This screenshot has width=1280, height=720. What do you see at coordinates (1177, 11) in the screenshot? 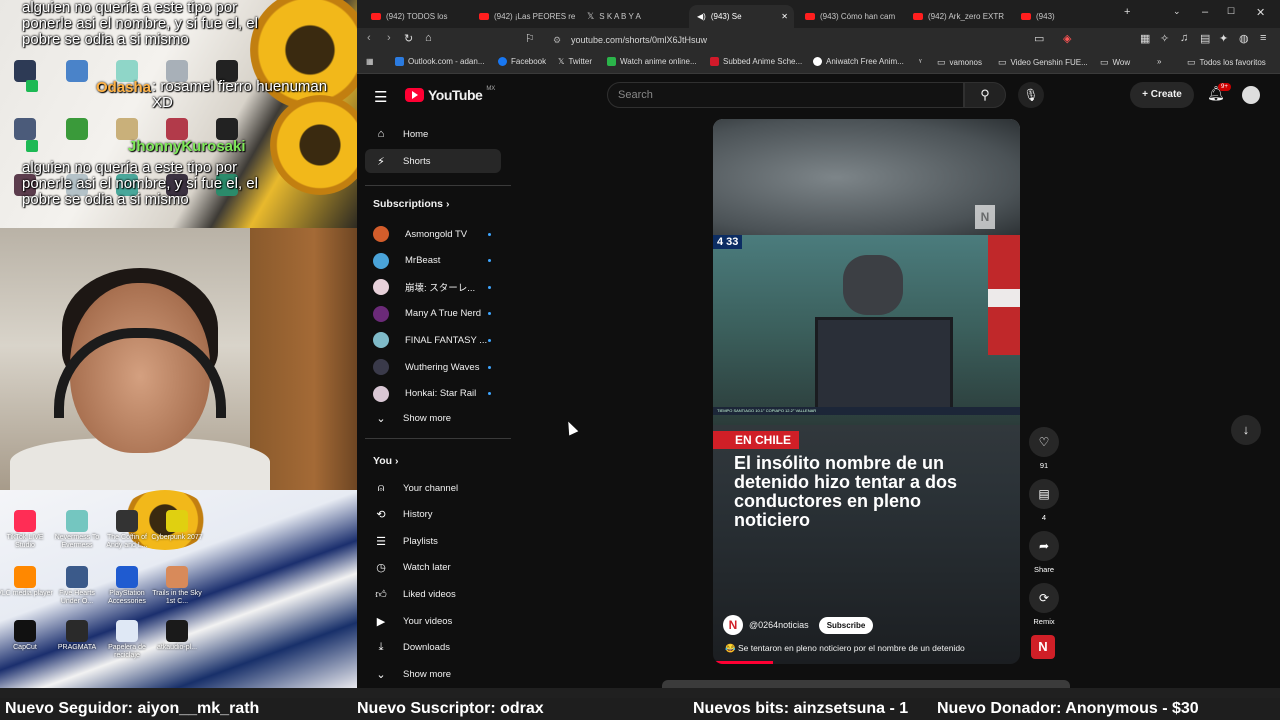
I see `tab-list-icon: ⌄` at bounding box center [1177, 11].